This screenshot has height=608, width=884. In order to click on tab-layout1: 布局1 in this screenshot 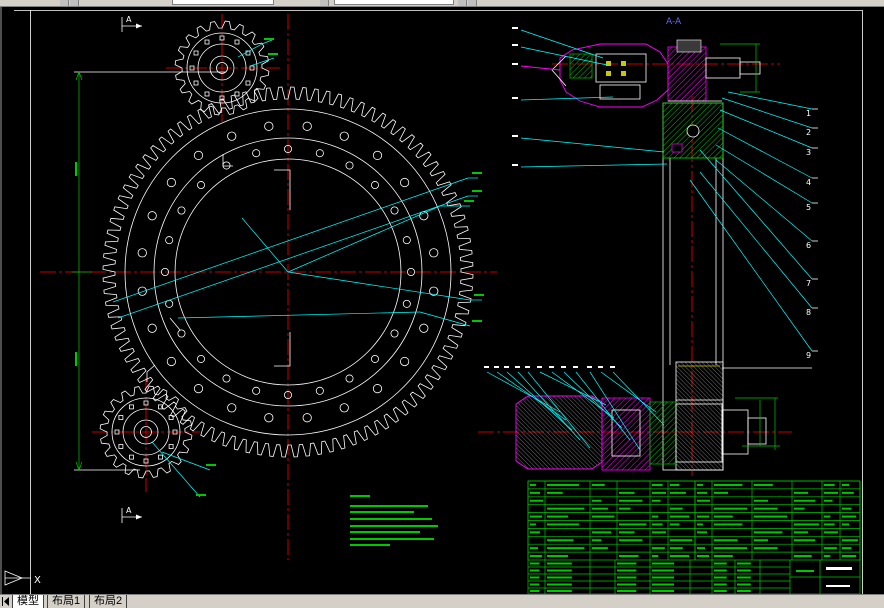, I will do `click(66, 601)`.